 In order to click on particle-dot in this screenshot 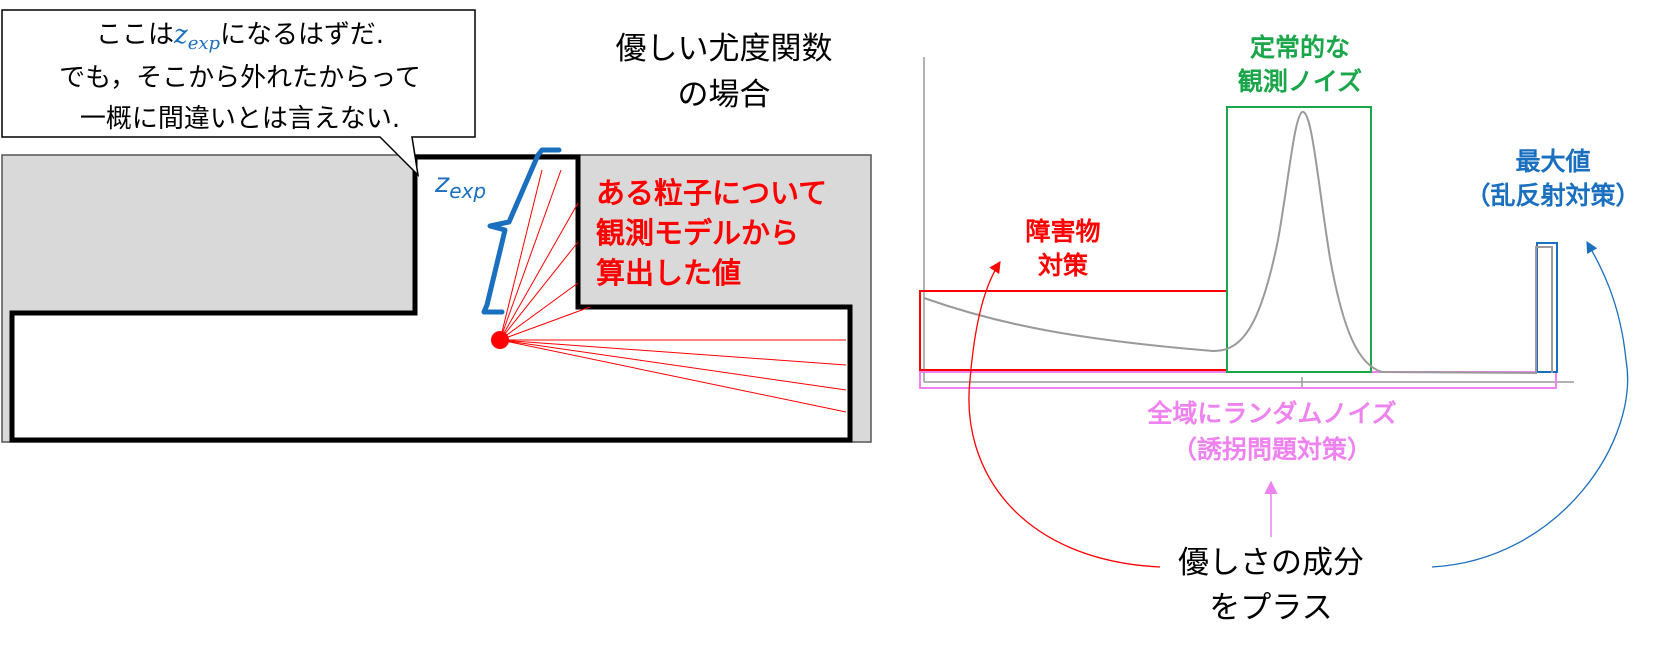, I will do `click(500, 340)`.